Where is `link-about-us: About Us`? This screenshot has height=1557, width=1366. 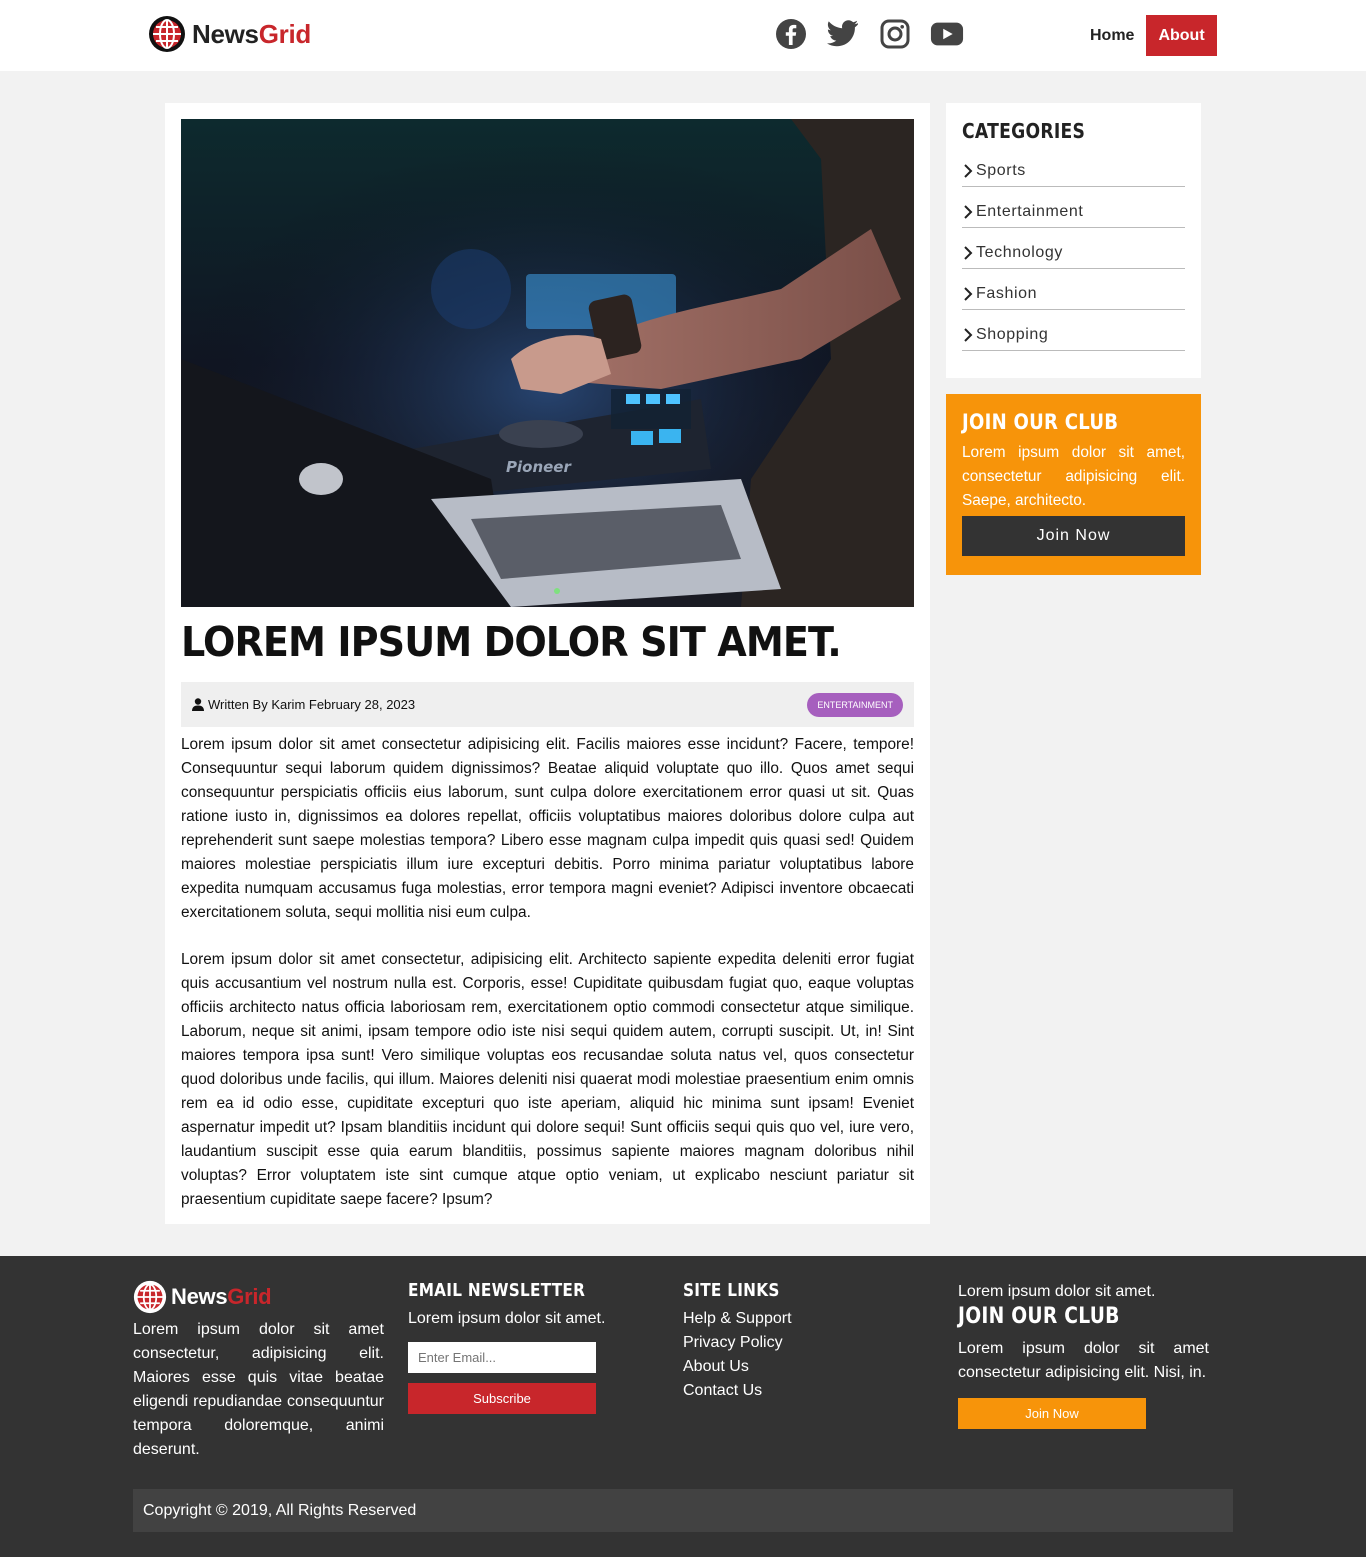 link-about-us: About Us is located at coordinates (803, 1367).